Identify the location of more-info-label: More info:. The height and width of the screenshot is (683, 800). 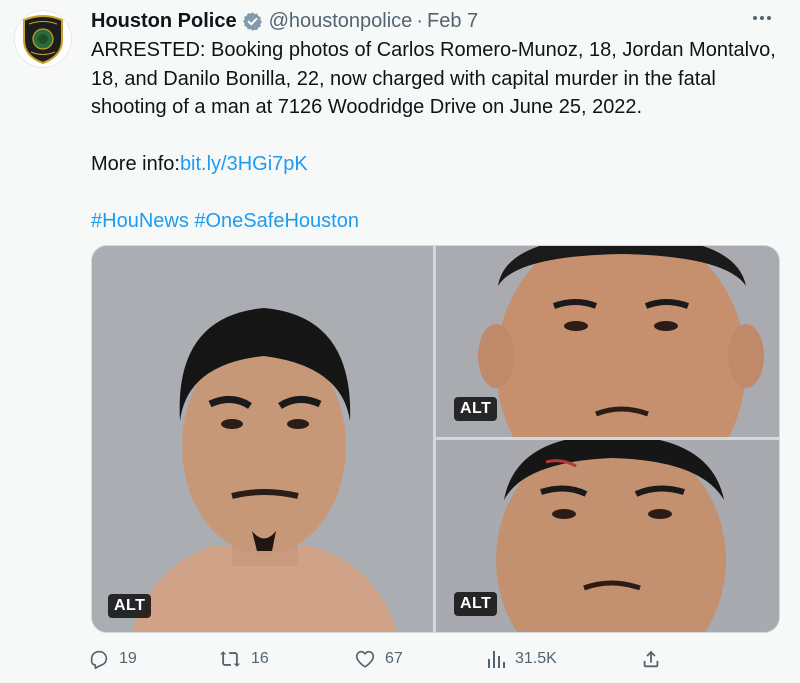
(135, 164).